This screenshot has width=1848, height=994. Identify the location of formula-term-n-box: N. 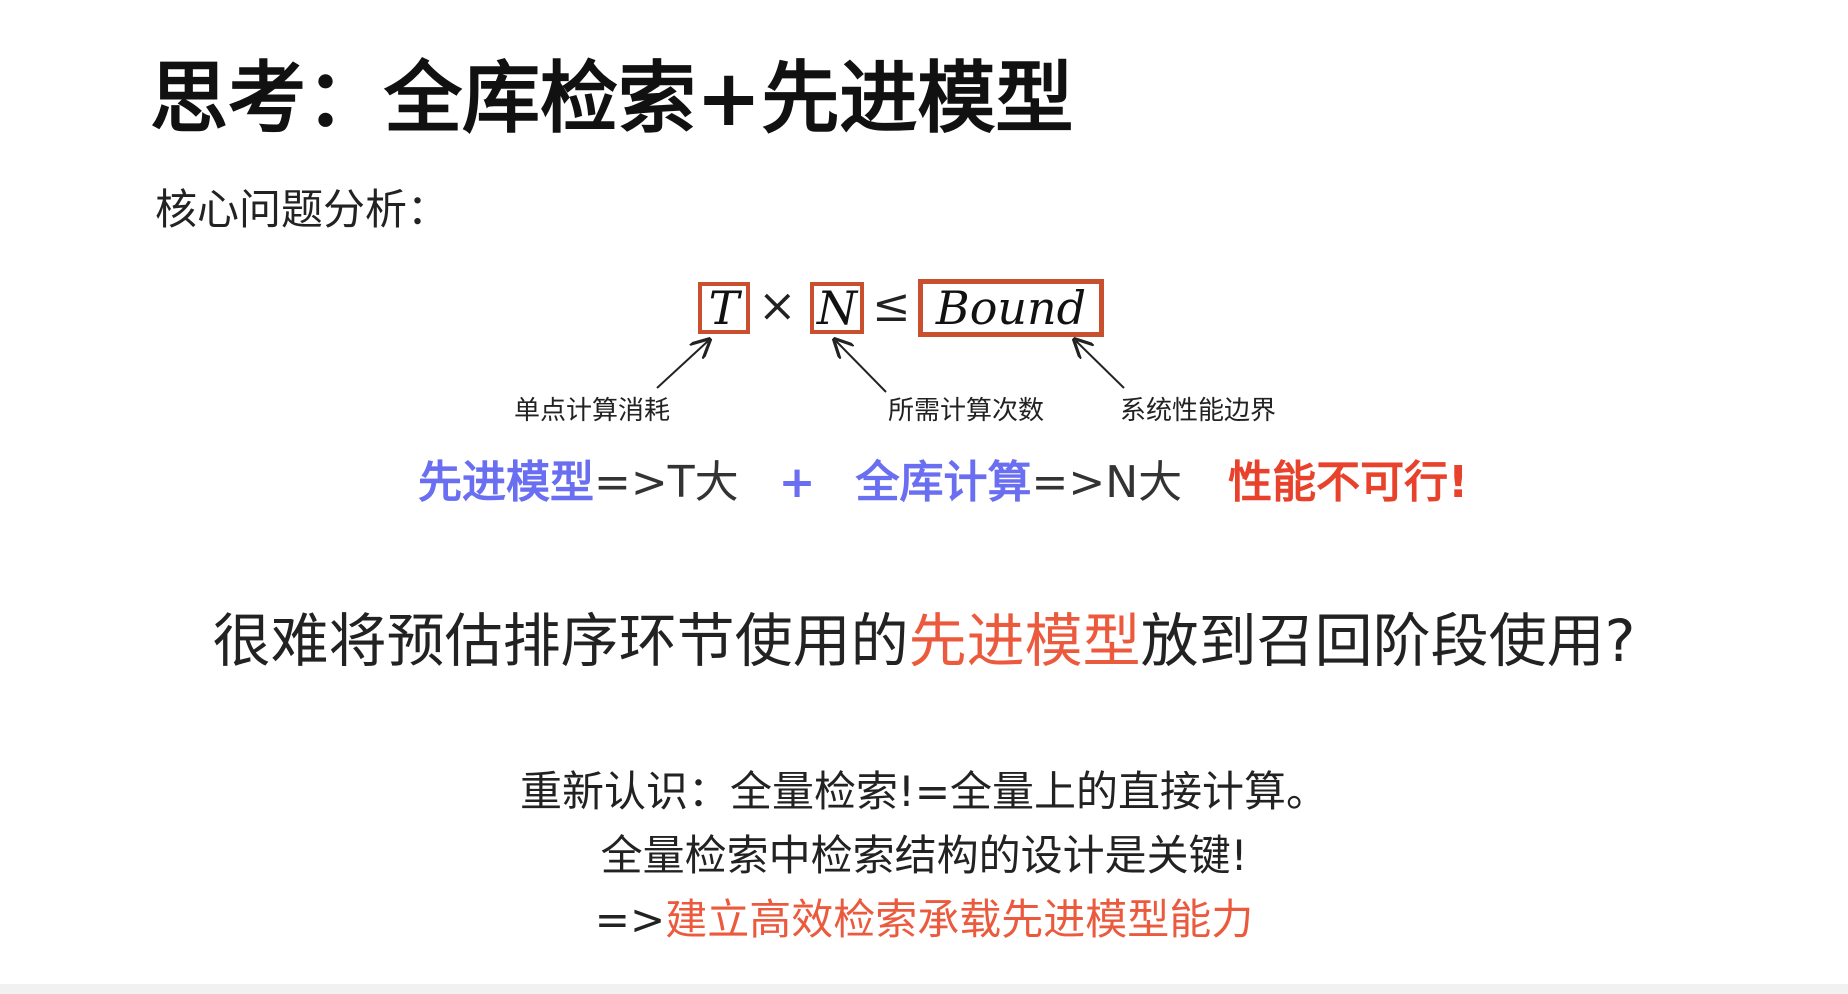
(837, 308).